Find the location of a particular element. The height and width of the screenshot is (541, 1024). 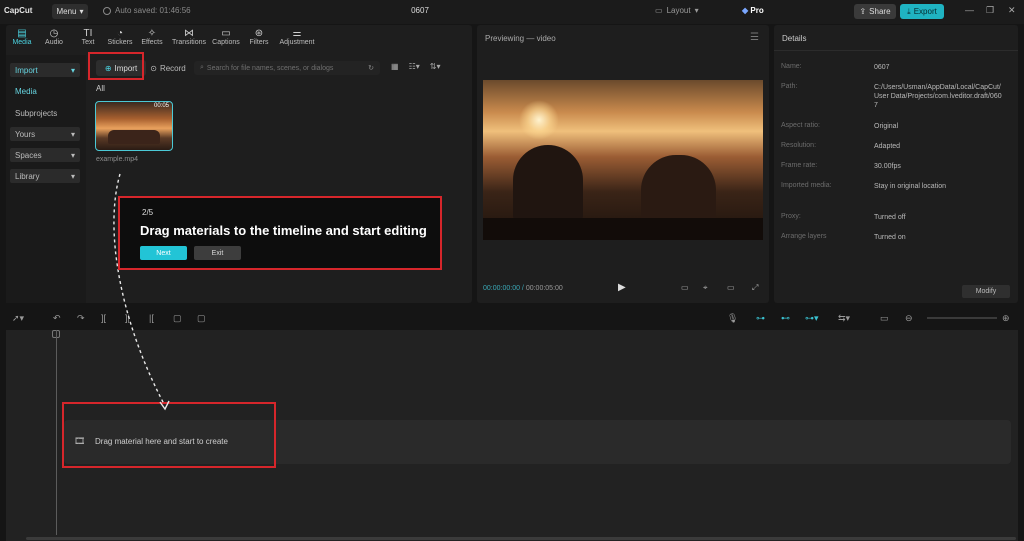

tutorial-step: 2/5 is located at coordinates (148, 212).